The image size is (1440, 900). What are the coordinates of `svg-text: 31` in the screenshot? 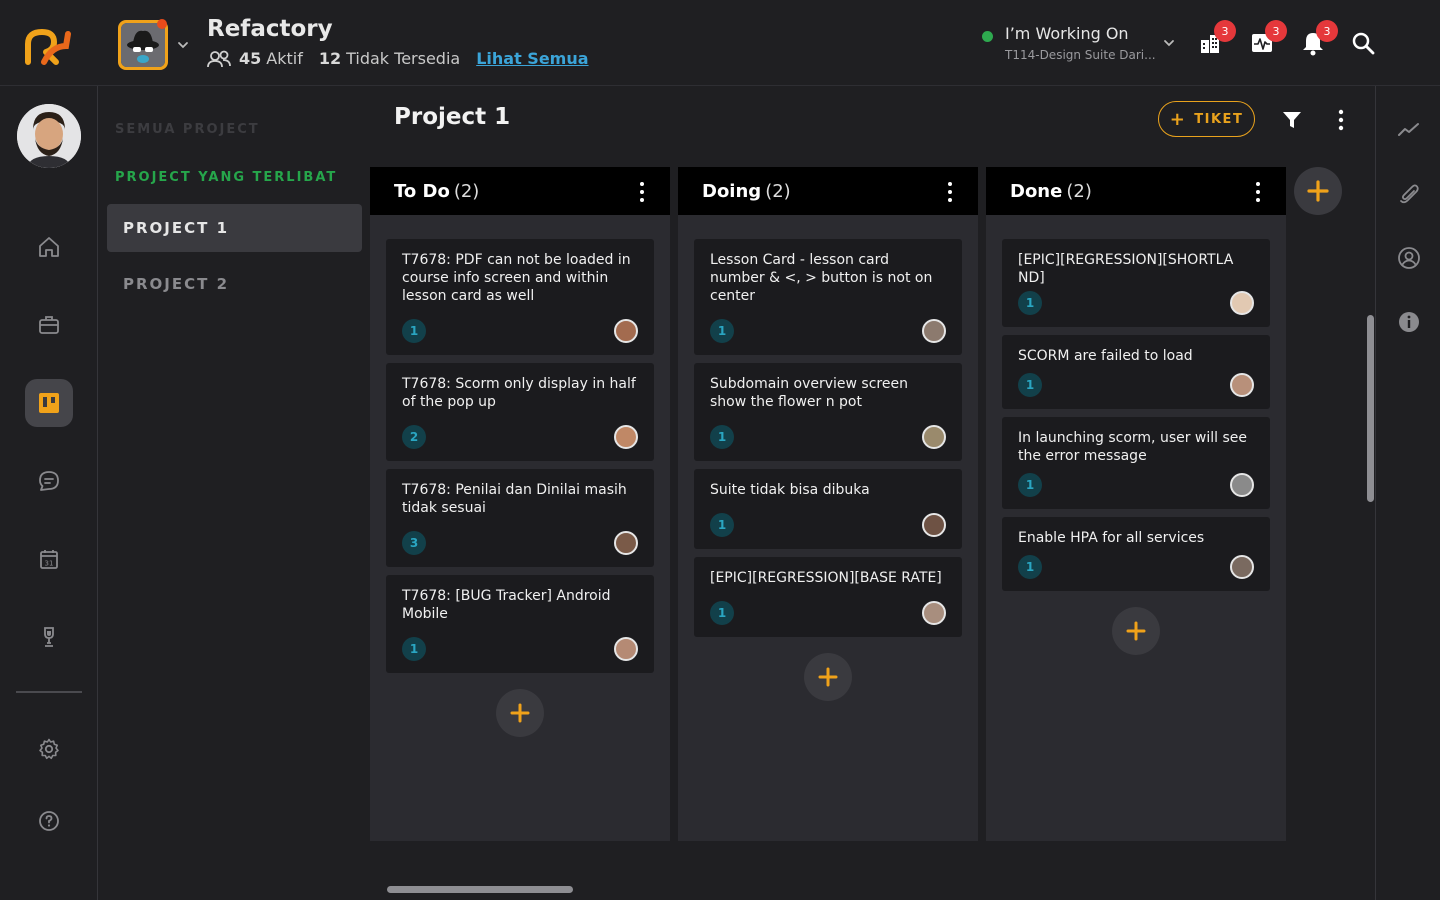 It's located at (49, 564).